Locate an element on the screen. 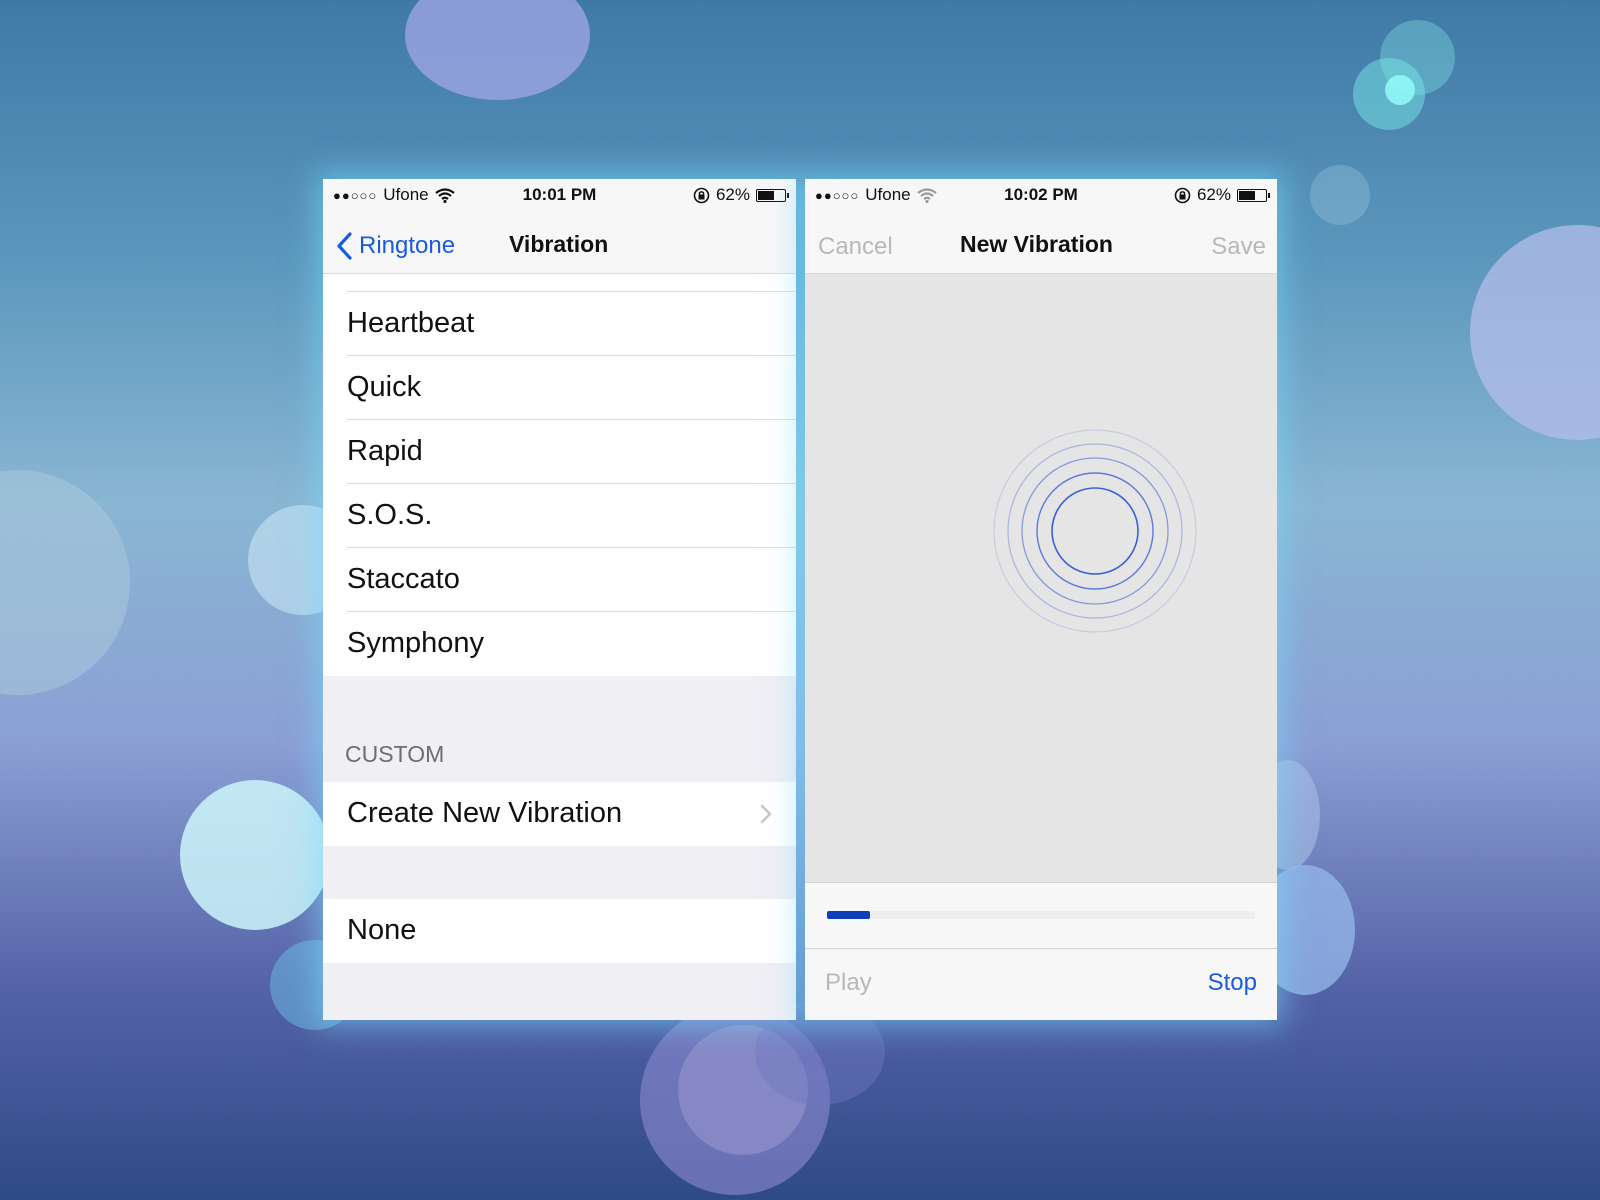 This screenshot has width=1600, height=1200. list-item: Heartbeat is located at coordinates (571, 324).